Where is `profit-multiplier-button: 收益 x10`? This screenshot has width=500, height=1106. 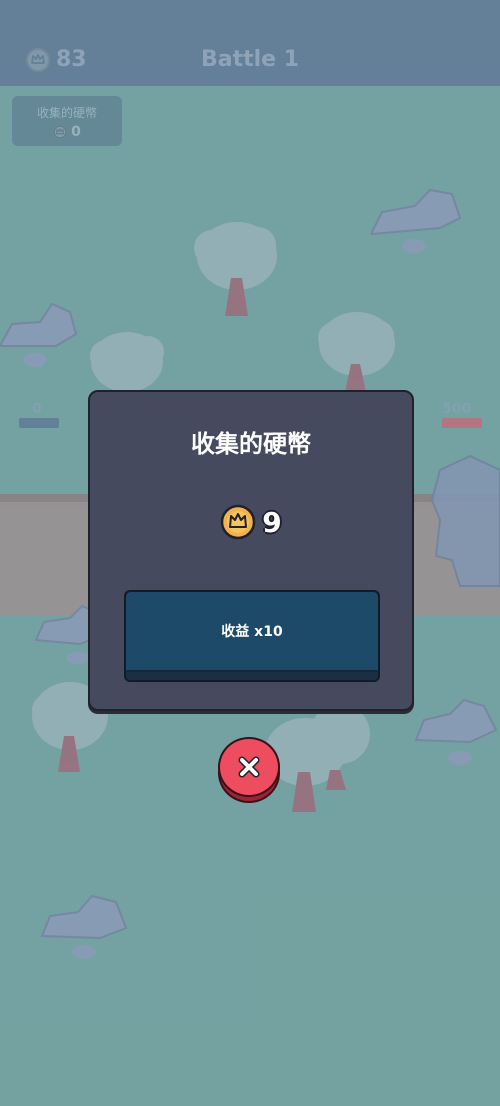 profit-multiplier-button: 收益 x10 is located at coordinates (252, 636).